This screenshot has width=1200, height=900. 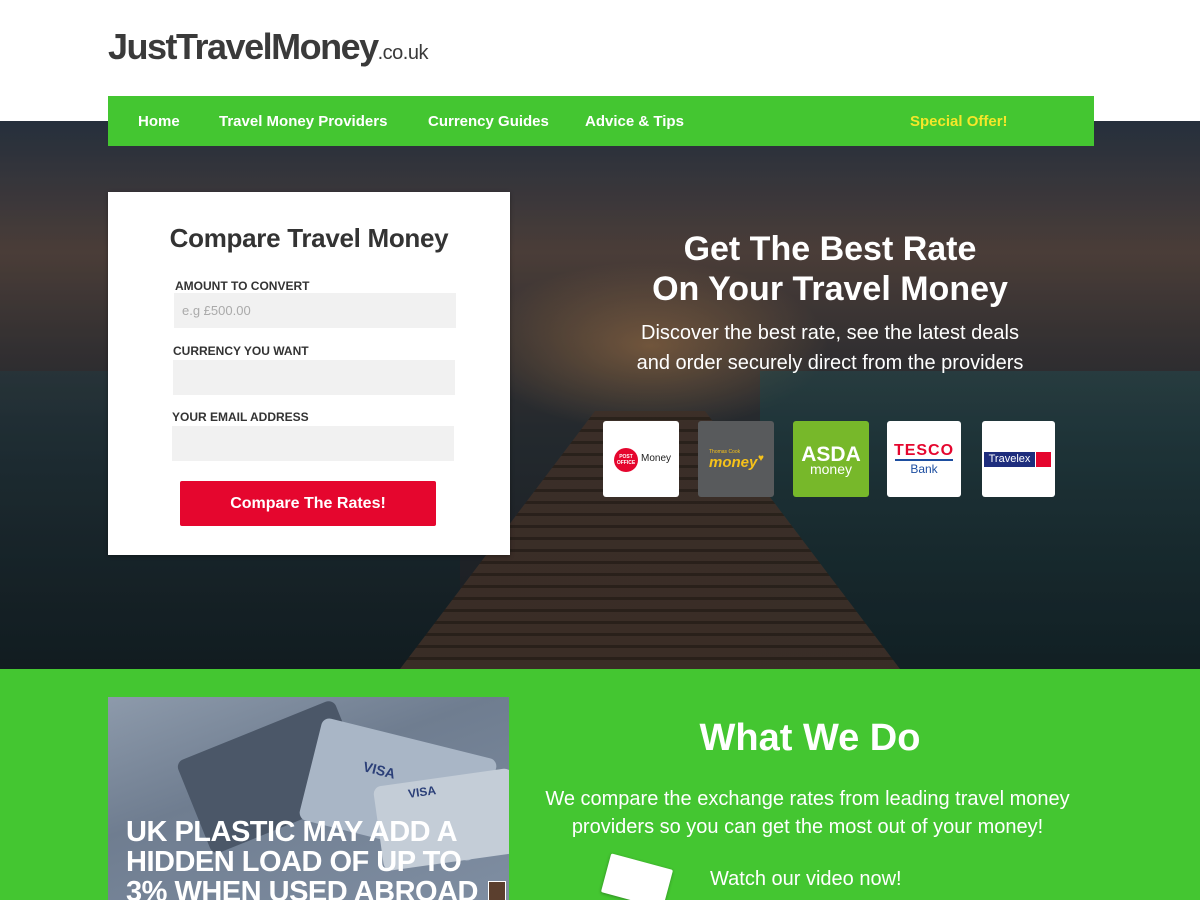 I want to click on hero-title-line-2: On Your Travel Money, so click(x=830, y=289).